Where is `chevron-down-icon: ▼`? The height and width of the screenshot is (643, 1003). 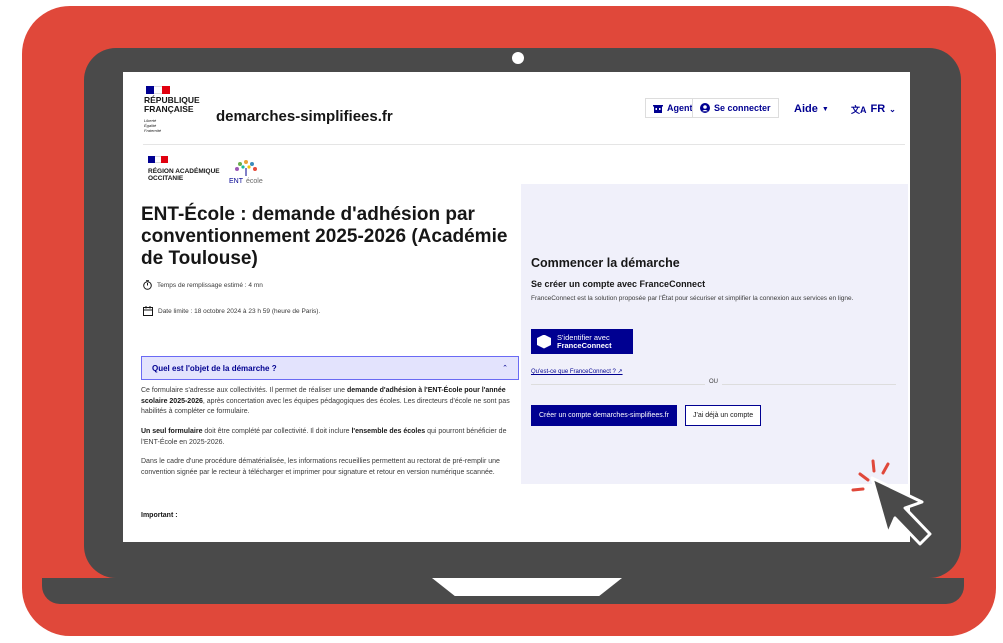
chevron-down-icon: ▼ is located at coordinates (825, 109).